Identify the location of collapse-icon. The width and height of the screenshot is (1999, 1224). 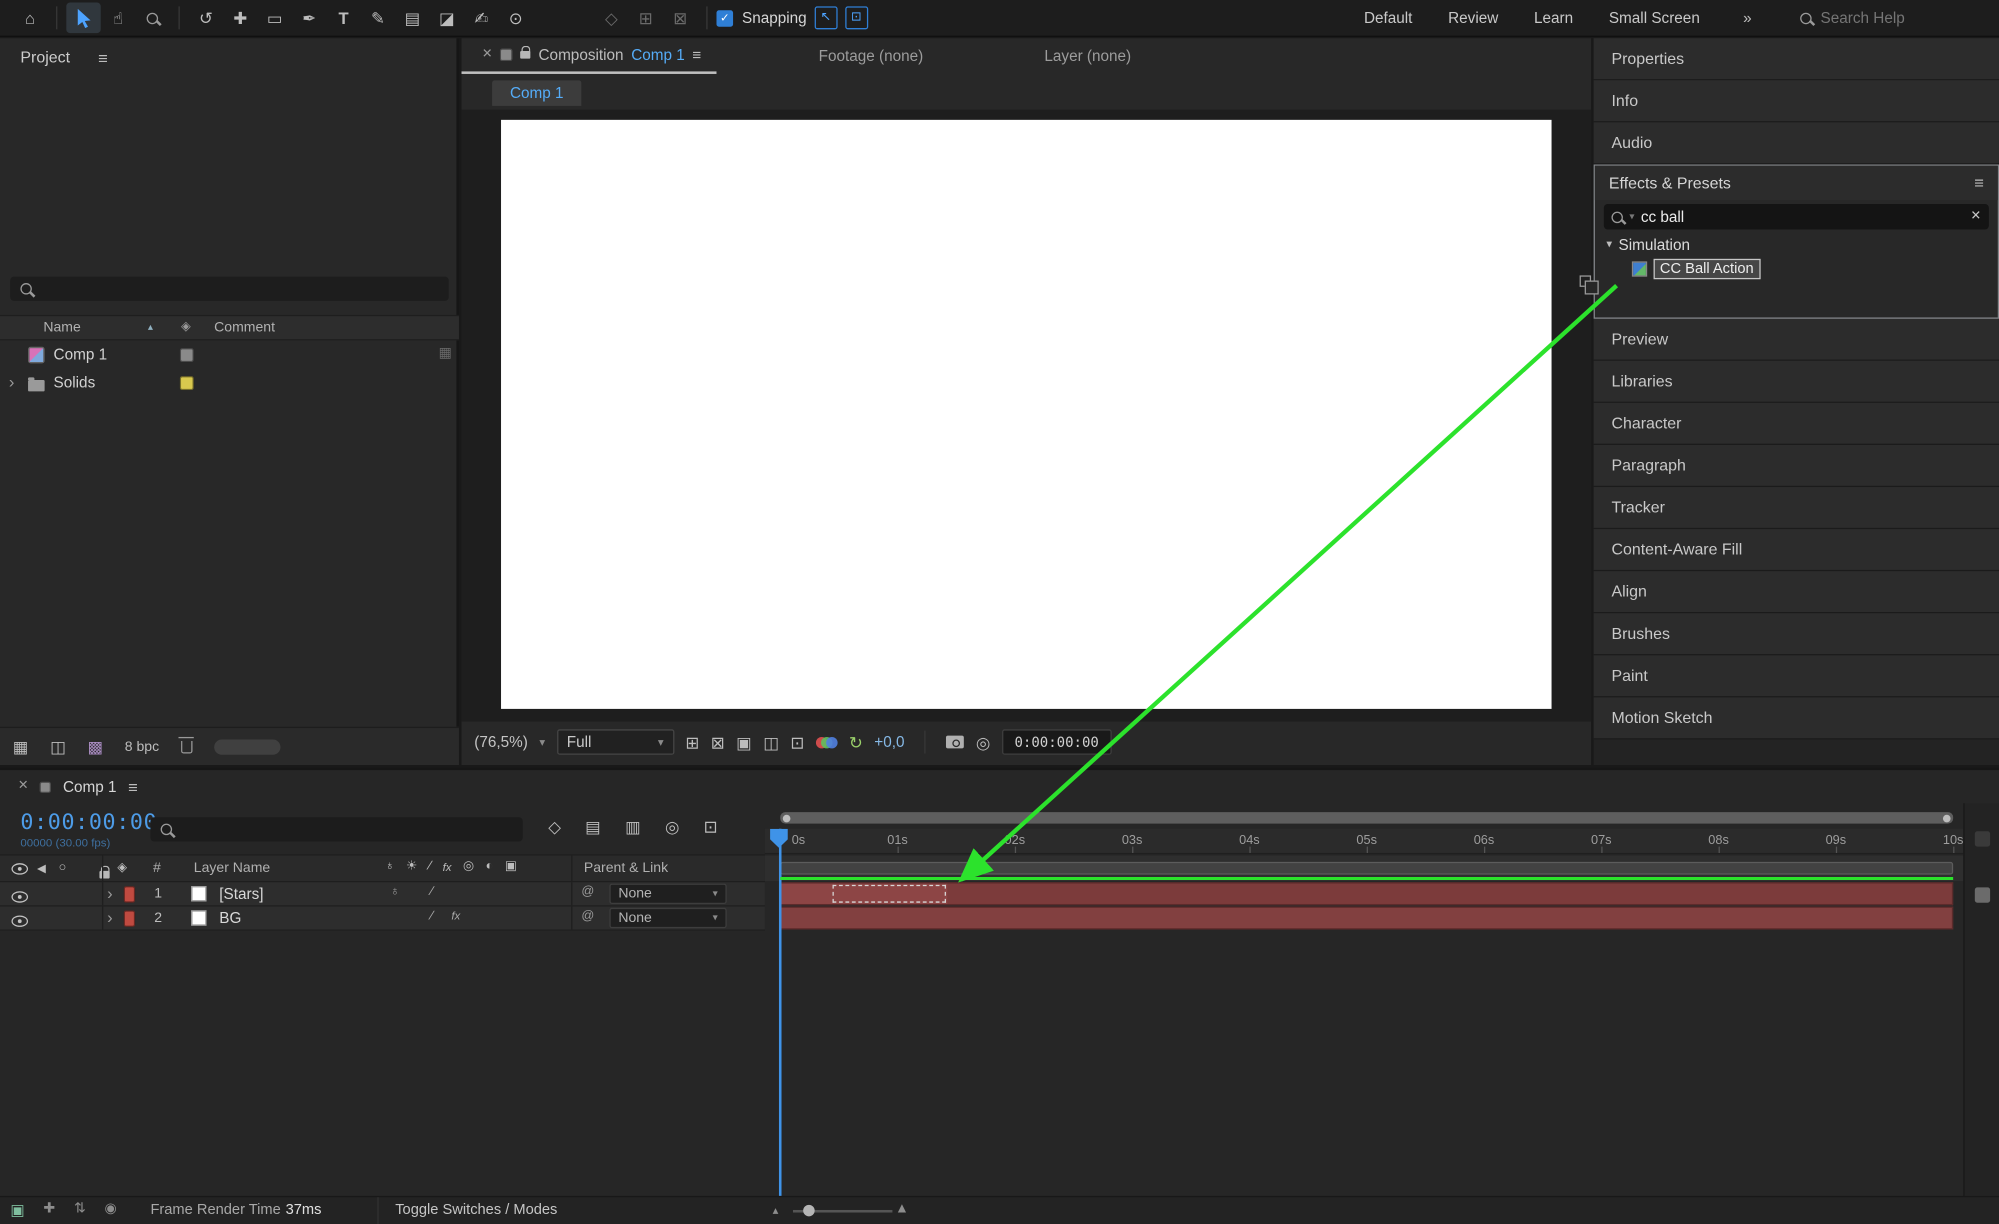
(411, 867).